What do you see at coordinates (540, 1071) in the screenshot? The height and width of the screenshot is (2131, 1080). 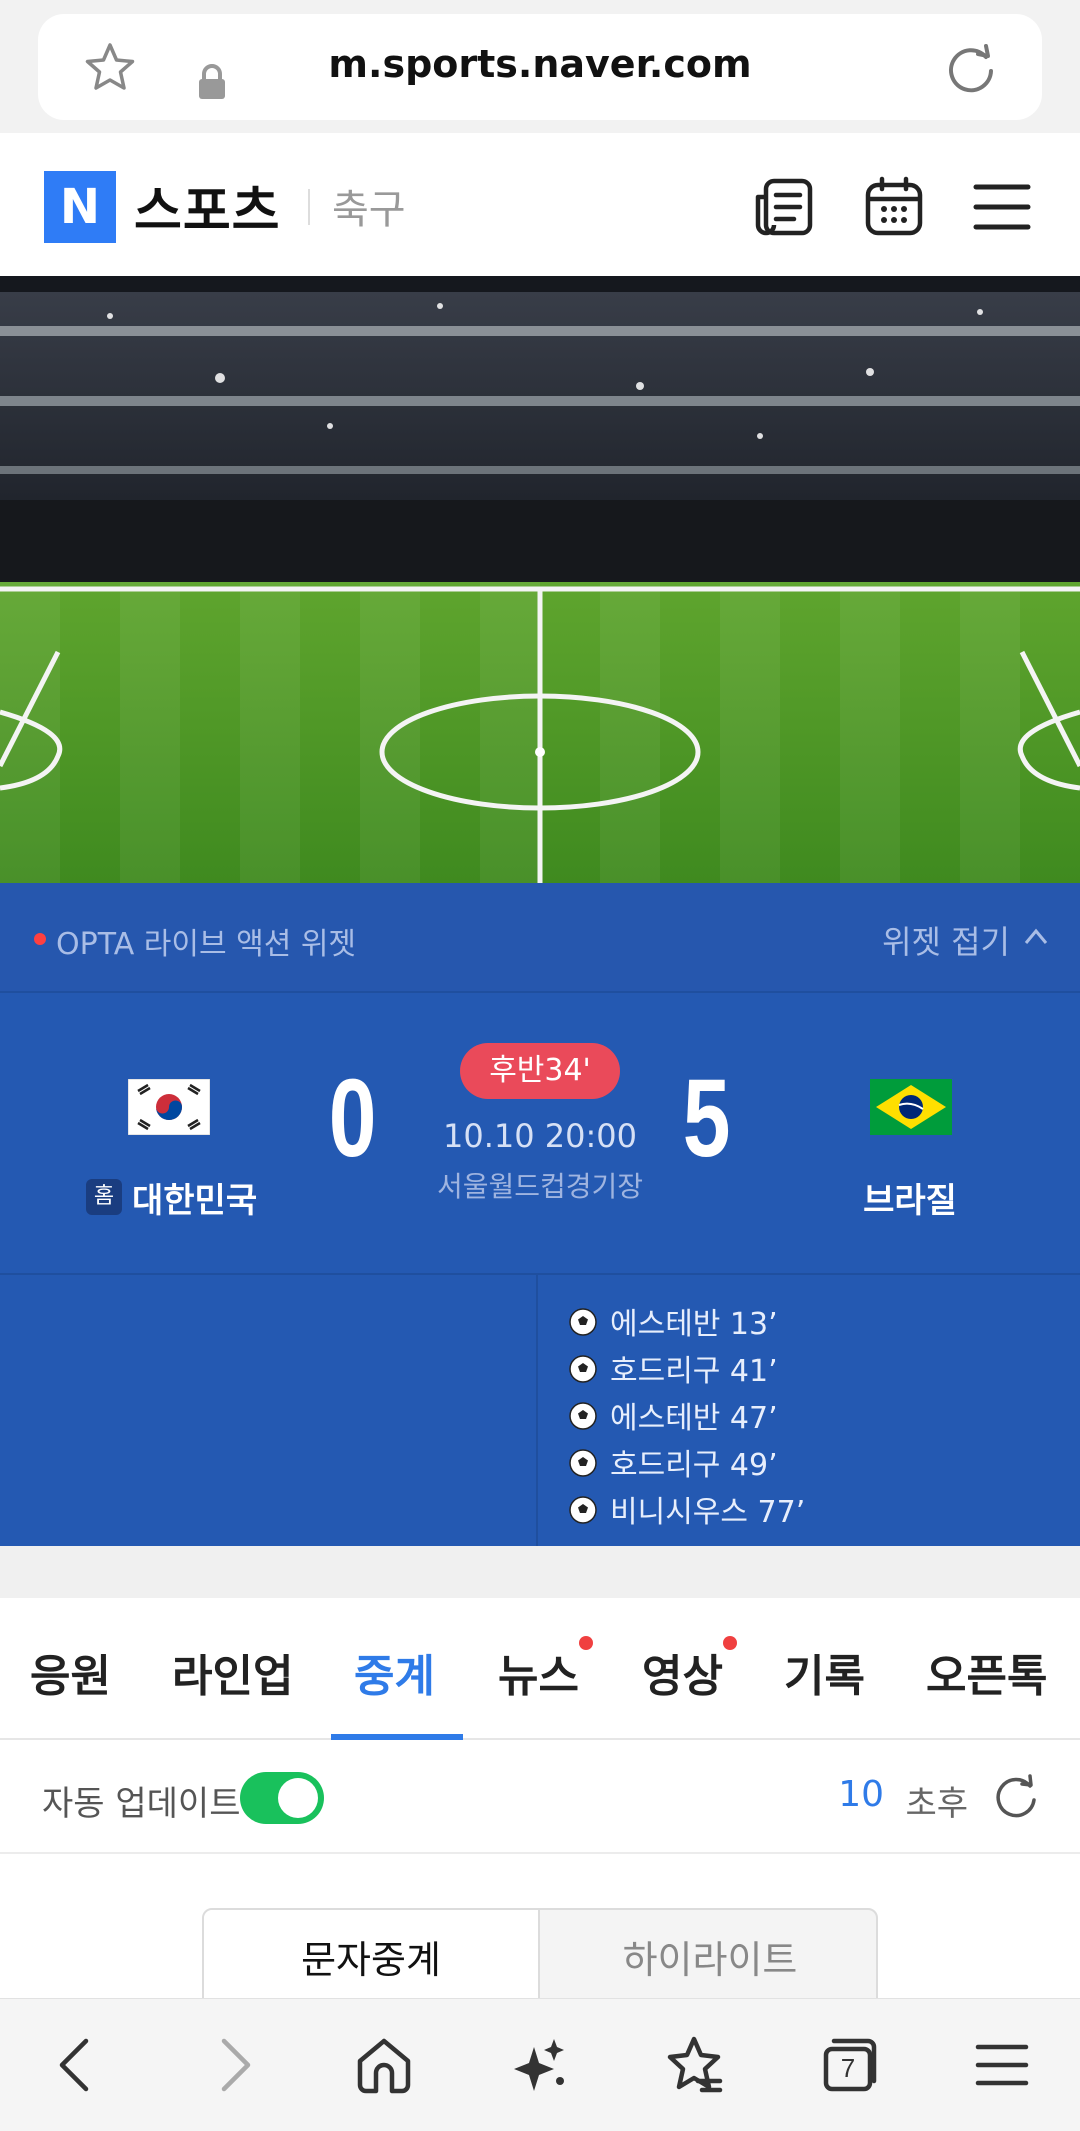 I see `match-status-badge: 후반34'` at bounding box center [540, 1071].